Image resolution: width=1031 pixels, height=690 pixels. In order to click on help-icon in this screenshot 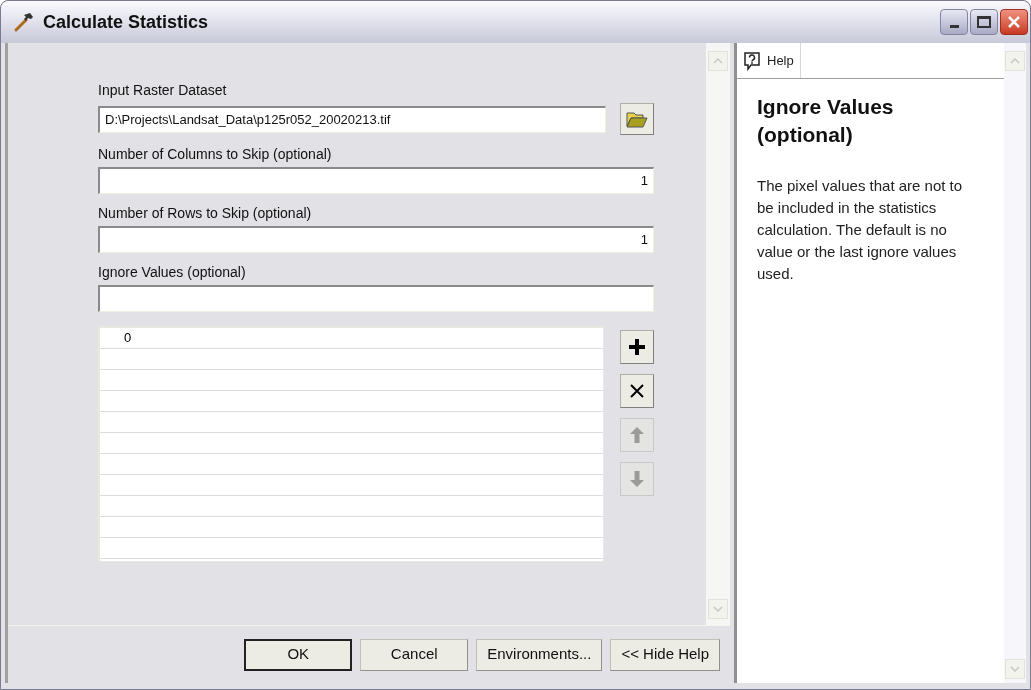, I will do `click(752, 60)`.